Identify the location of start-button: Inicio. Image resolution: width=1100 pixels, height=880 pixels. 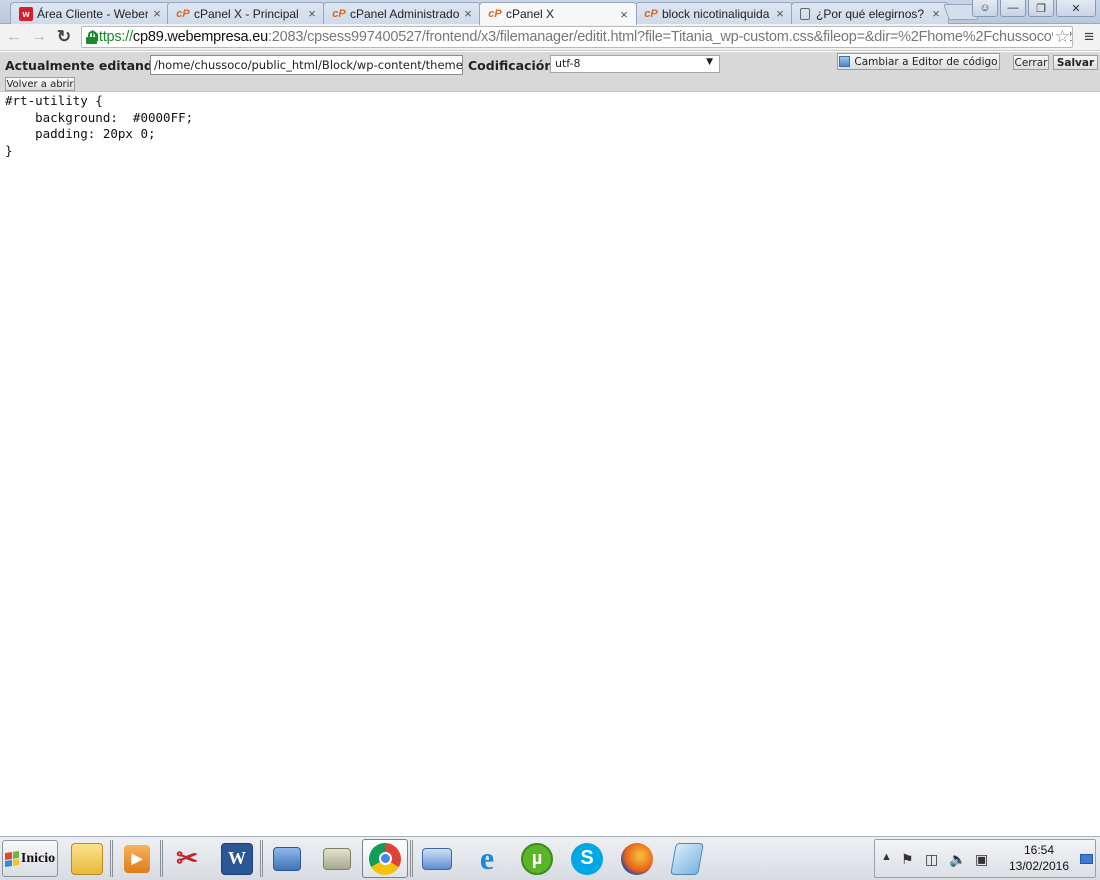
(30, 858).